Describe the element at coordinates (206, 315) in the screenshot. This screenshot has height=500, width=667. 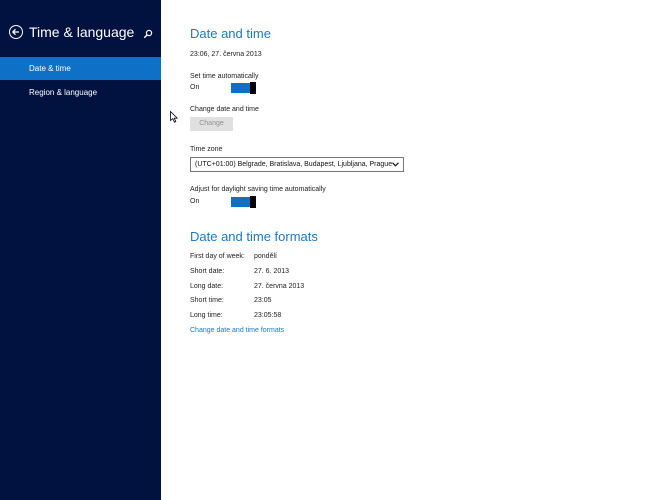
I see `format-label-long-time: Long time:` at that location.